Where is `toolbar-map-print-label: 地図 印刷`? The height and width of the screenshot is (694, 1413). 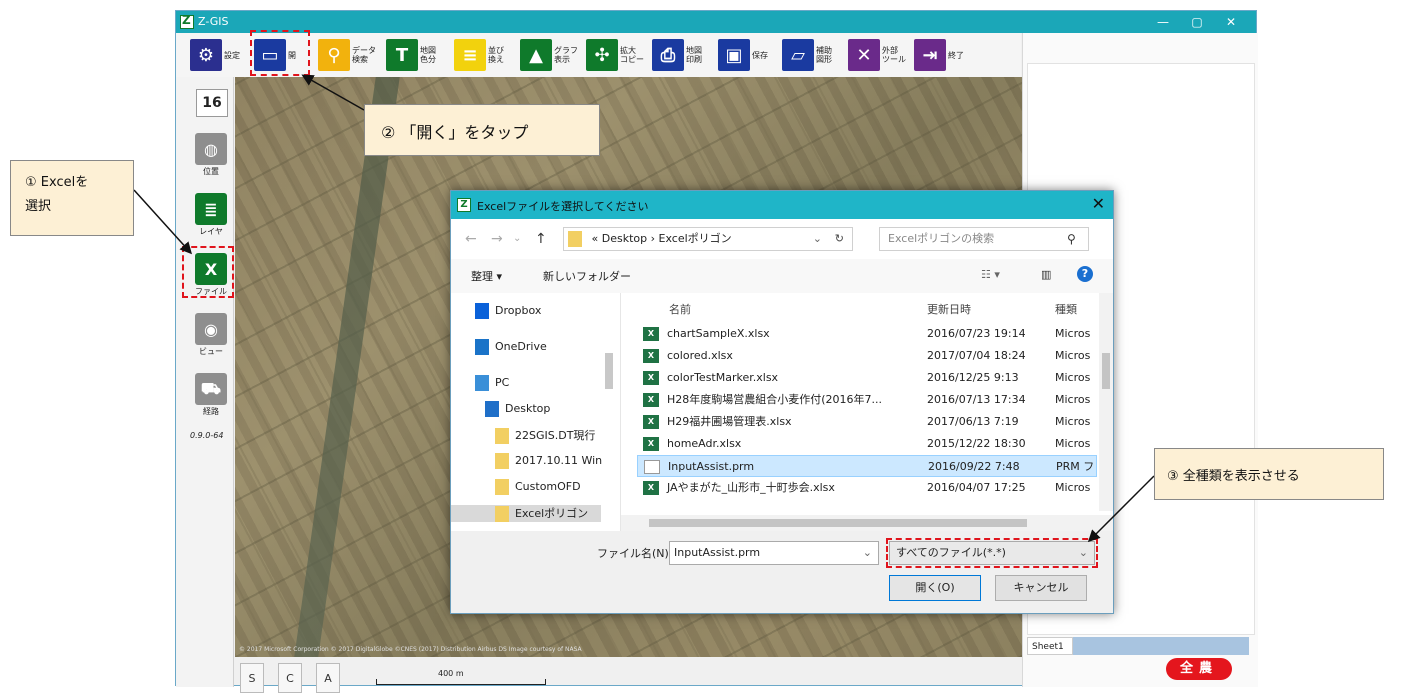 toolbar-map-print-label: 地図 印刷 is located at coordinates (694, 55).